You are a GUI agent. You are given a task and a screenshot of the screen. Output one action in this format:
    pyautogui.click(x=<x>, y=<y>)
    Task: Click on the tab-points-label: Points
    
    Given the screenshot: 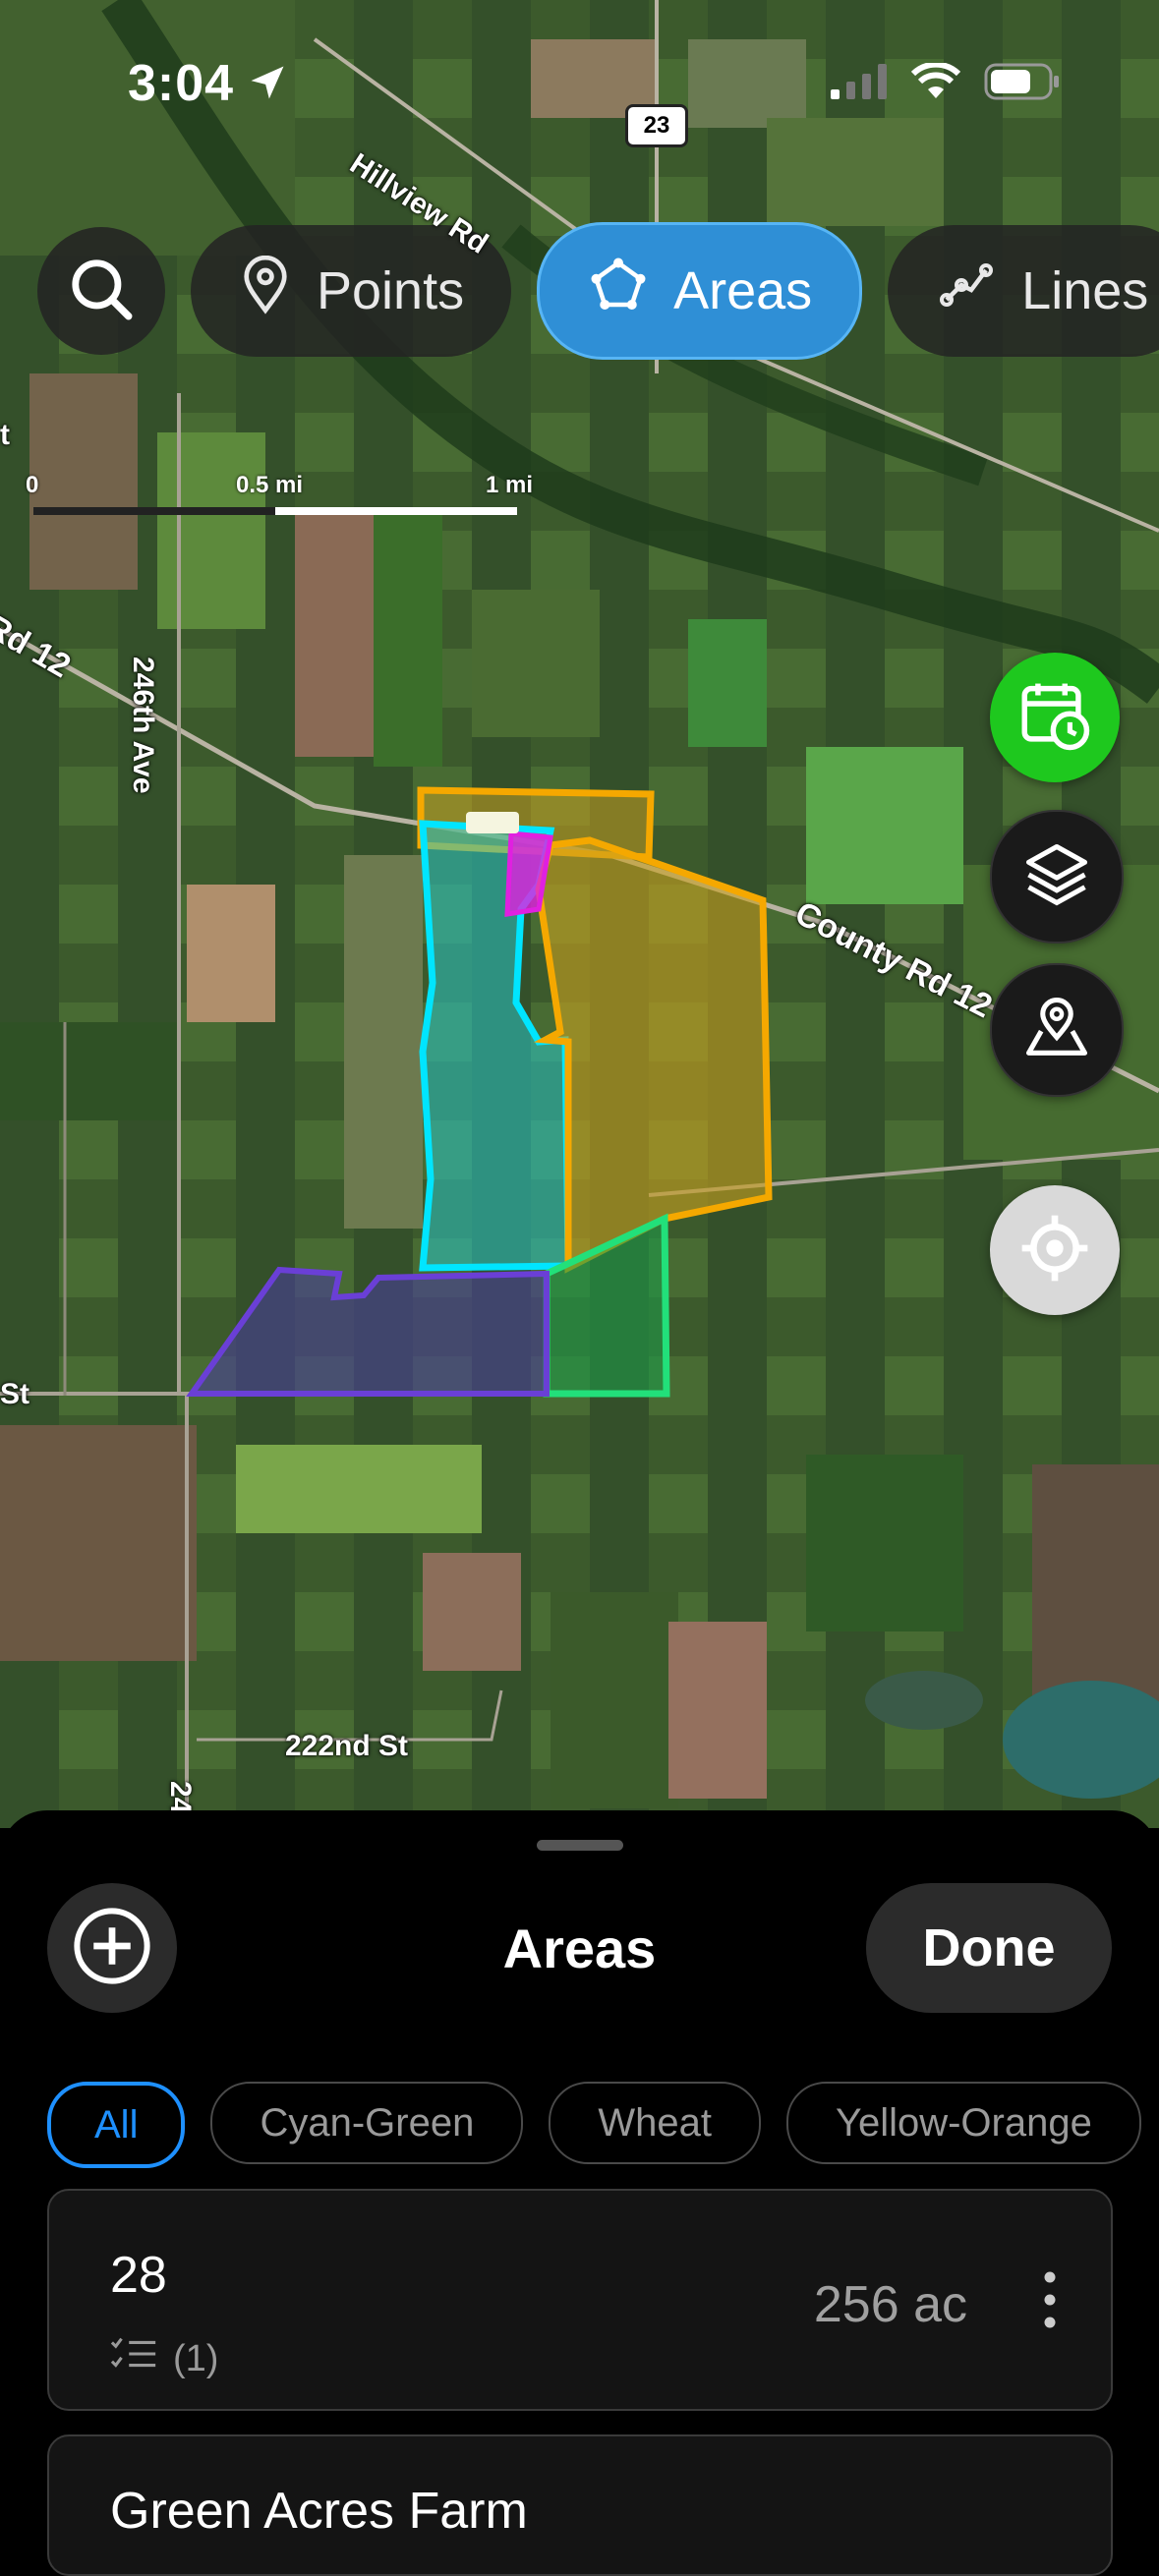 What is the action you would take?
    pyautogui.click(x=391, y=290)
    